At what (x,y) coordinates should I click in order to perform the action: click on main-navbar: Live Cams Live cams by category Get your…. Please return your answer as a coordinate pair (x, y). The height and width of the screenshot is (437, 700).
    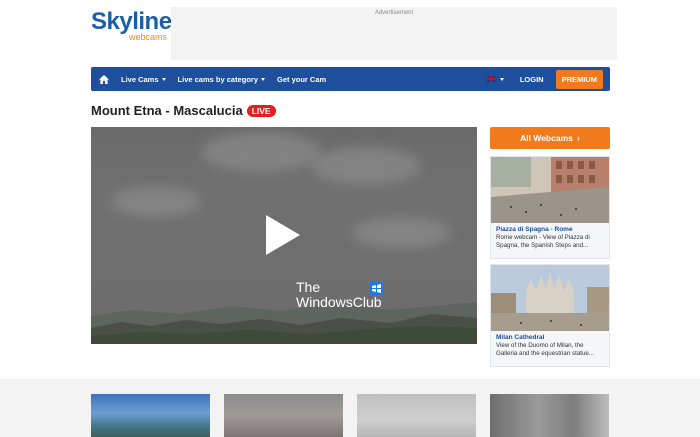
    Looking at the image, I should click on (350, 79).